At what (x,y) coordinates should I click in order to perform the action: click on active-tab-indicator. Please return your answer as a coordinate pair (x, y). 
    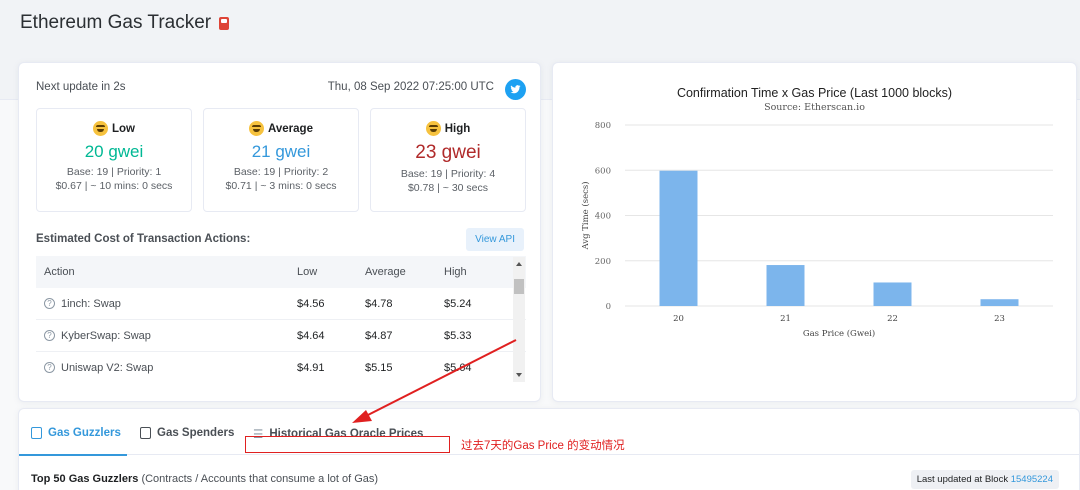
    Looking at the image, I should click on (73, 455).